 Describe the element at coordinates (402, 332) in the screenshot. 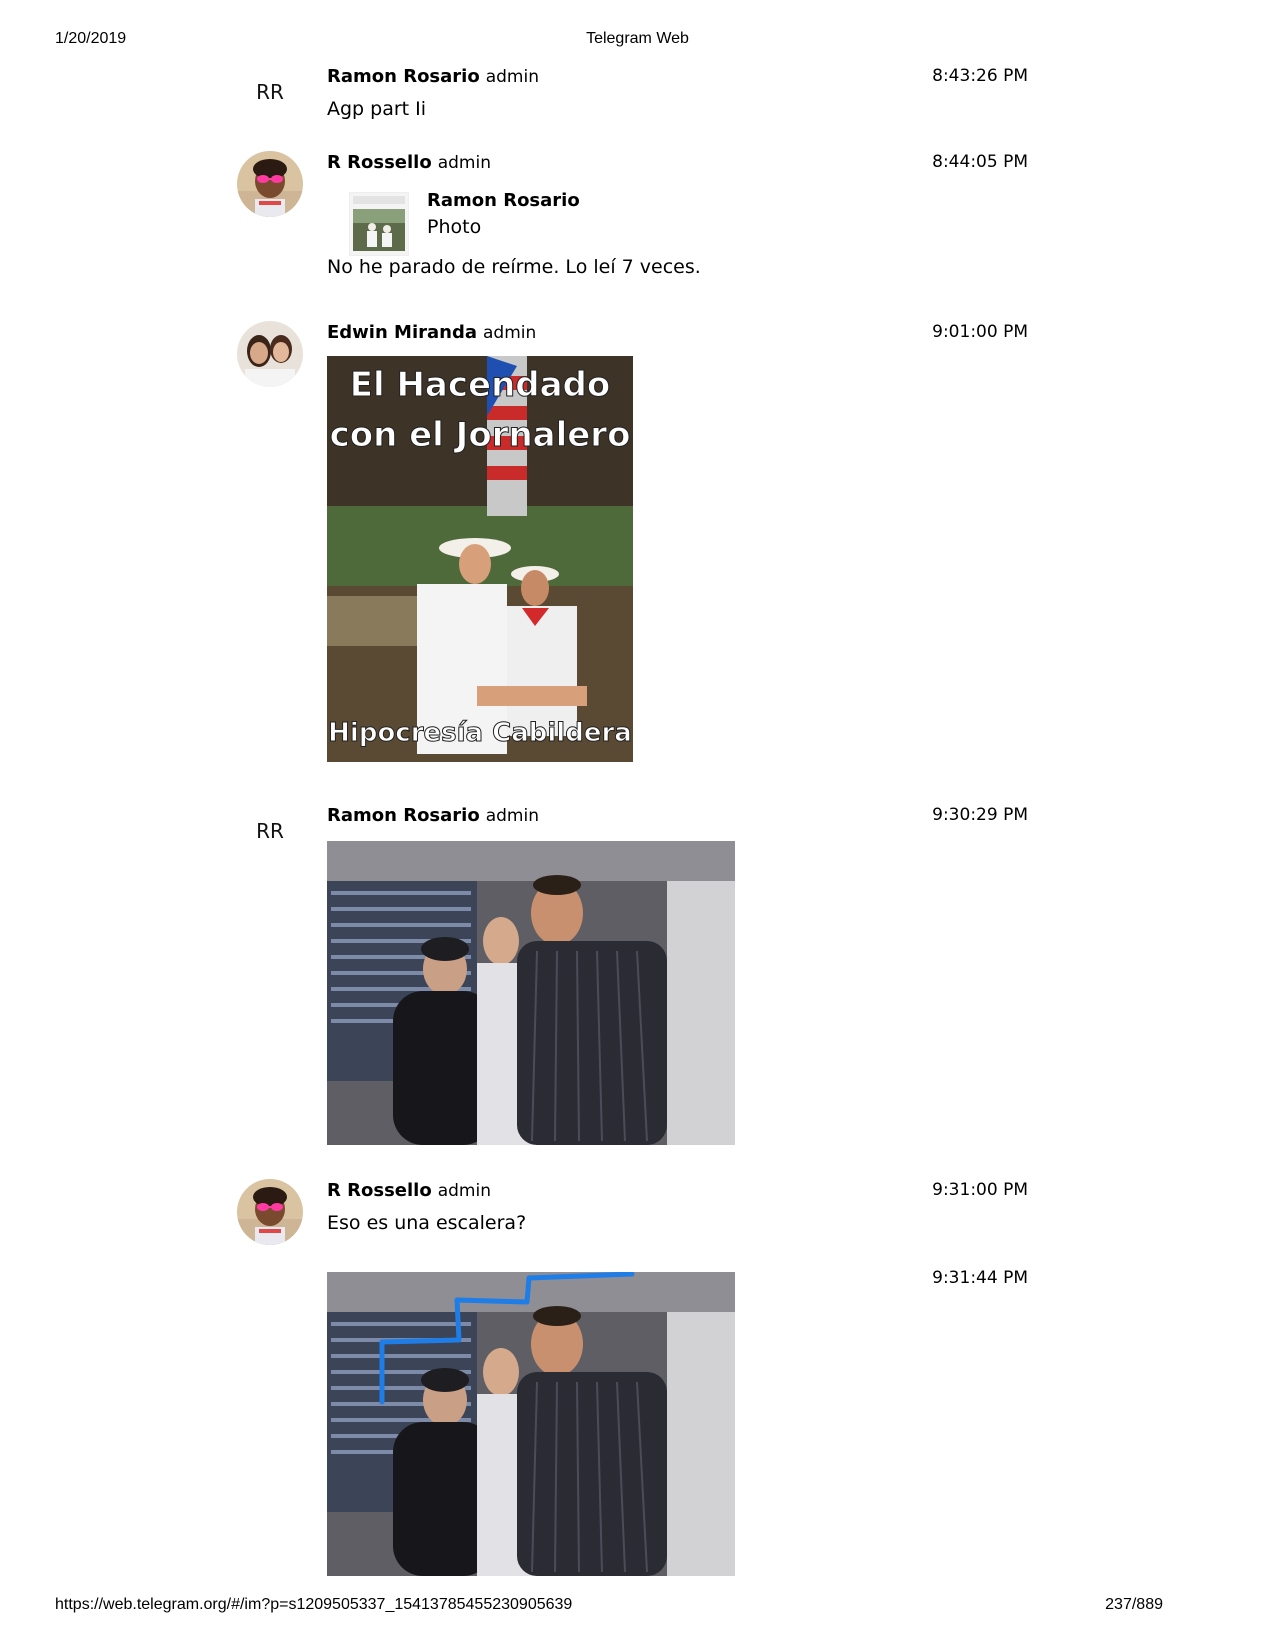

I see `author-name: Edwin Miranda` at that location.